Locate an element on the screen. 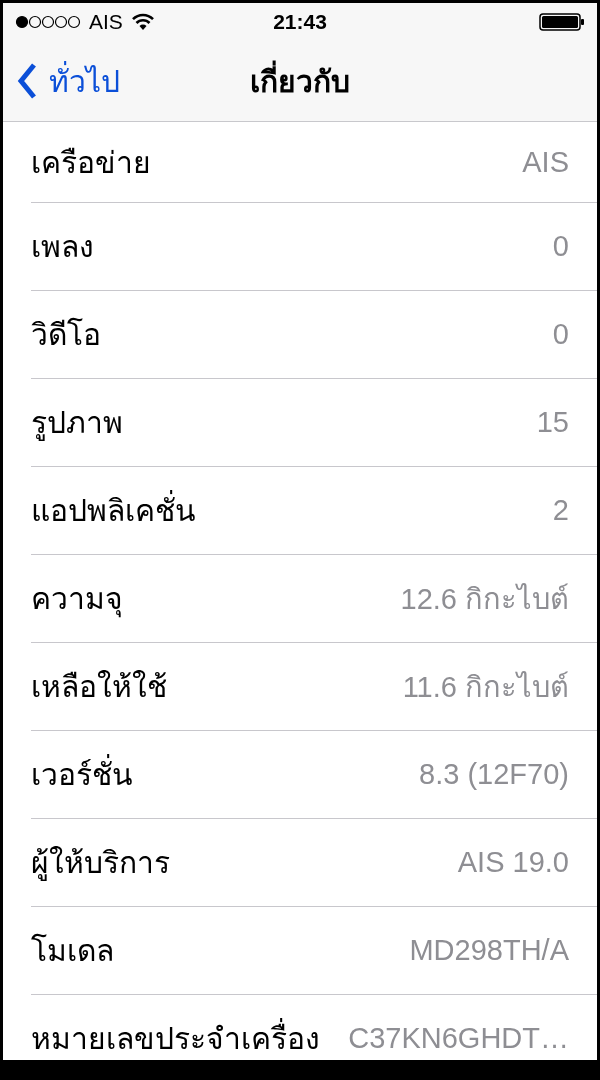 The image size is (600, 1080). row-value: 11.6 กิกะไบต์ is located at coordinates (485, 687).